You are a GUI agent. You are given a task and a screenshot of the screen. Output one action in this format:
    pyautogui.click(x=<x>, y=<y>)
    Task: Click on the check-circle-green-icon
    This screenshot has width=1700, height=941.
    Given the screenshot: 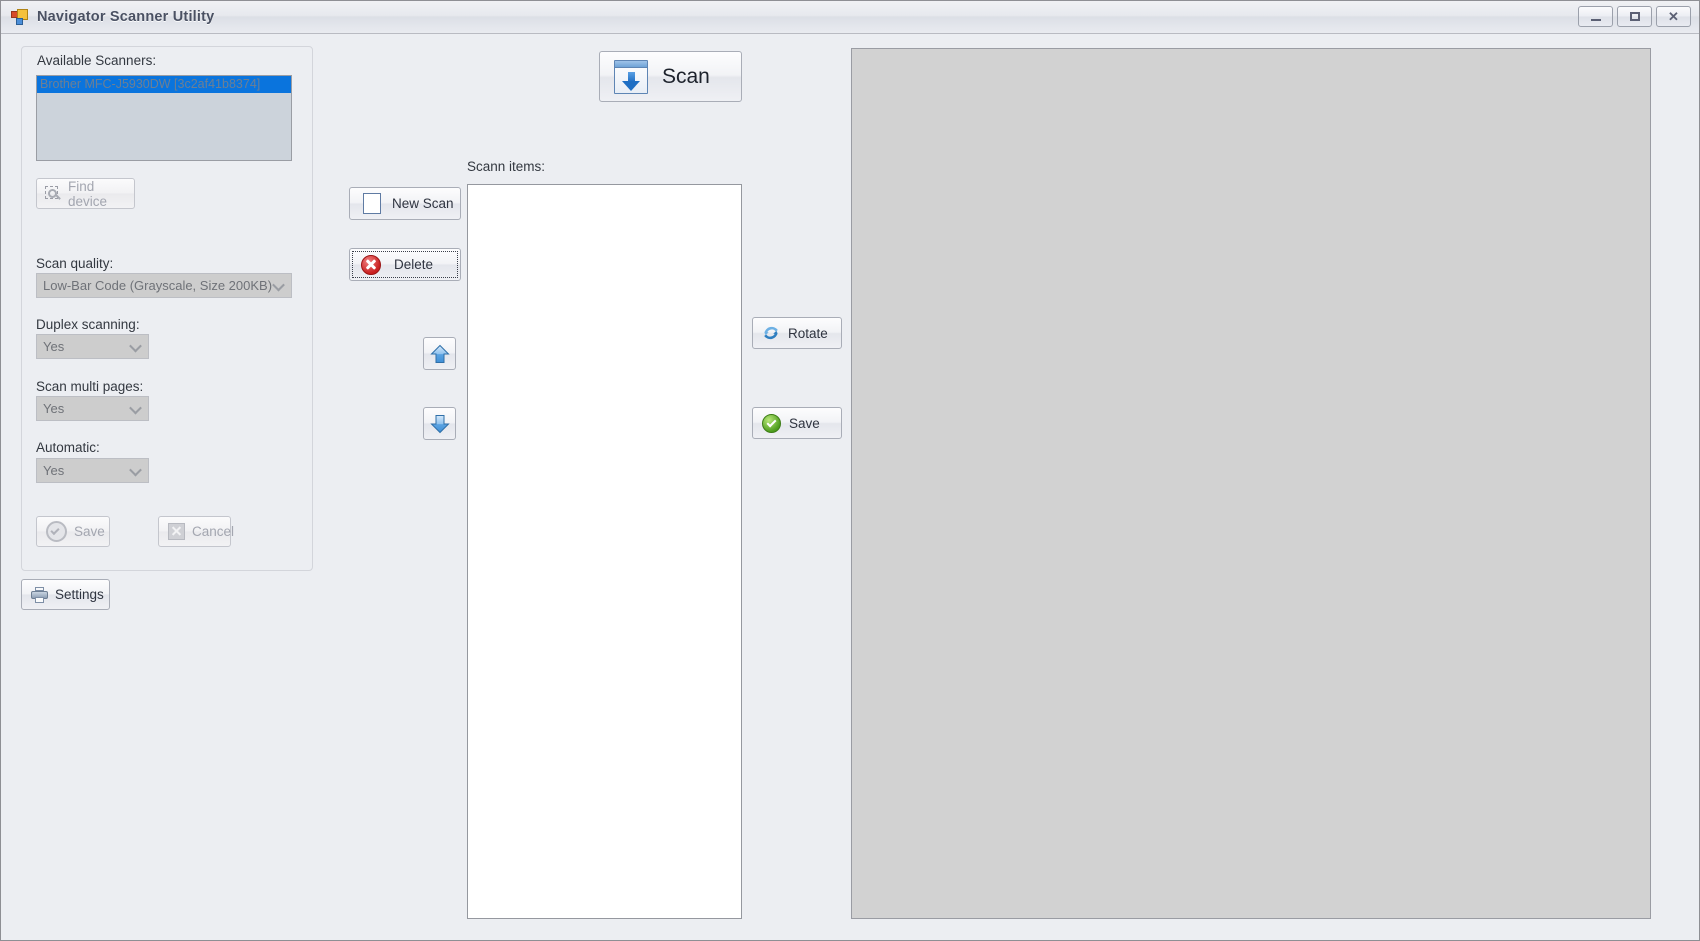 What is the action you would take?
    pyautogui.click(x=771, y=423)
    